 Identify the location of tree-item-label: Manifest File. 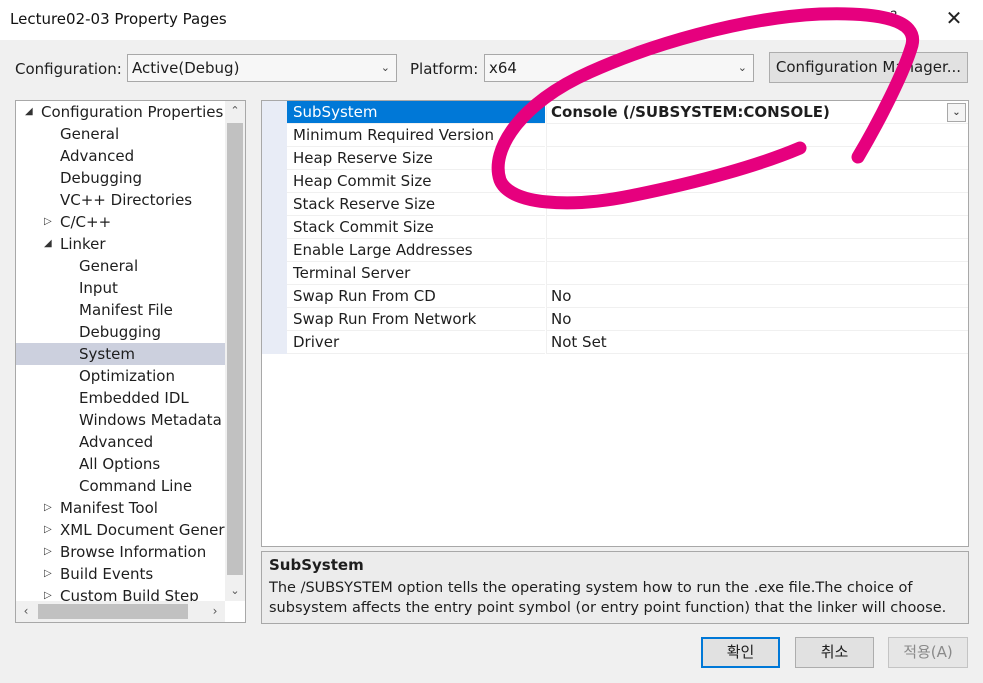
(126, 310).